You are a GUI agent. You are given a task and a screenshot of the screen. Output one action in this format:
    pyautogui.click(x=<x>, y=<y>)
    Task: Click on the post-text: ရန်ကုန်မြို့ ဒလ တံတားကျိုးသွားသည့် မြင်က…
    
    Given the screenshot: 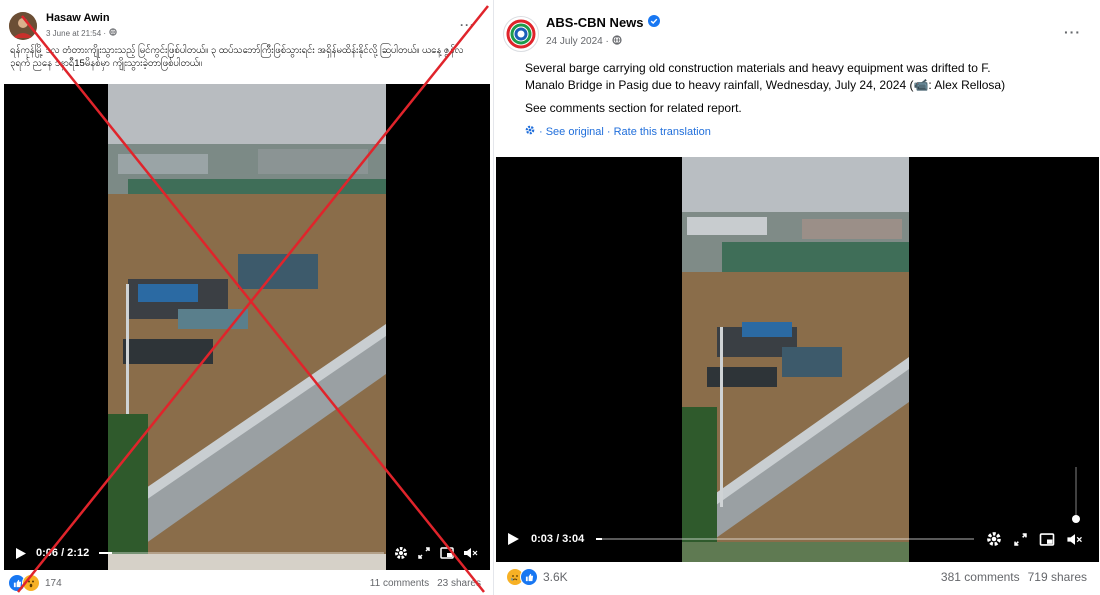 What is the action you would take?
    pyautogui.click(x=237, y=57)
    